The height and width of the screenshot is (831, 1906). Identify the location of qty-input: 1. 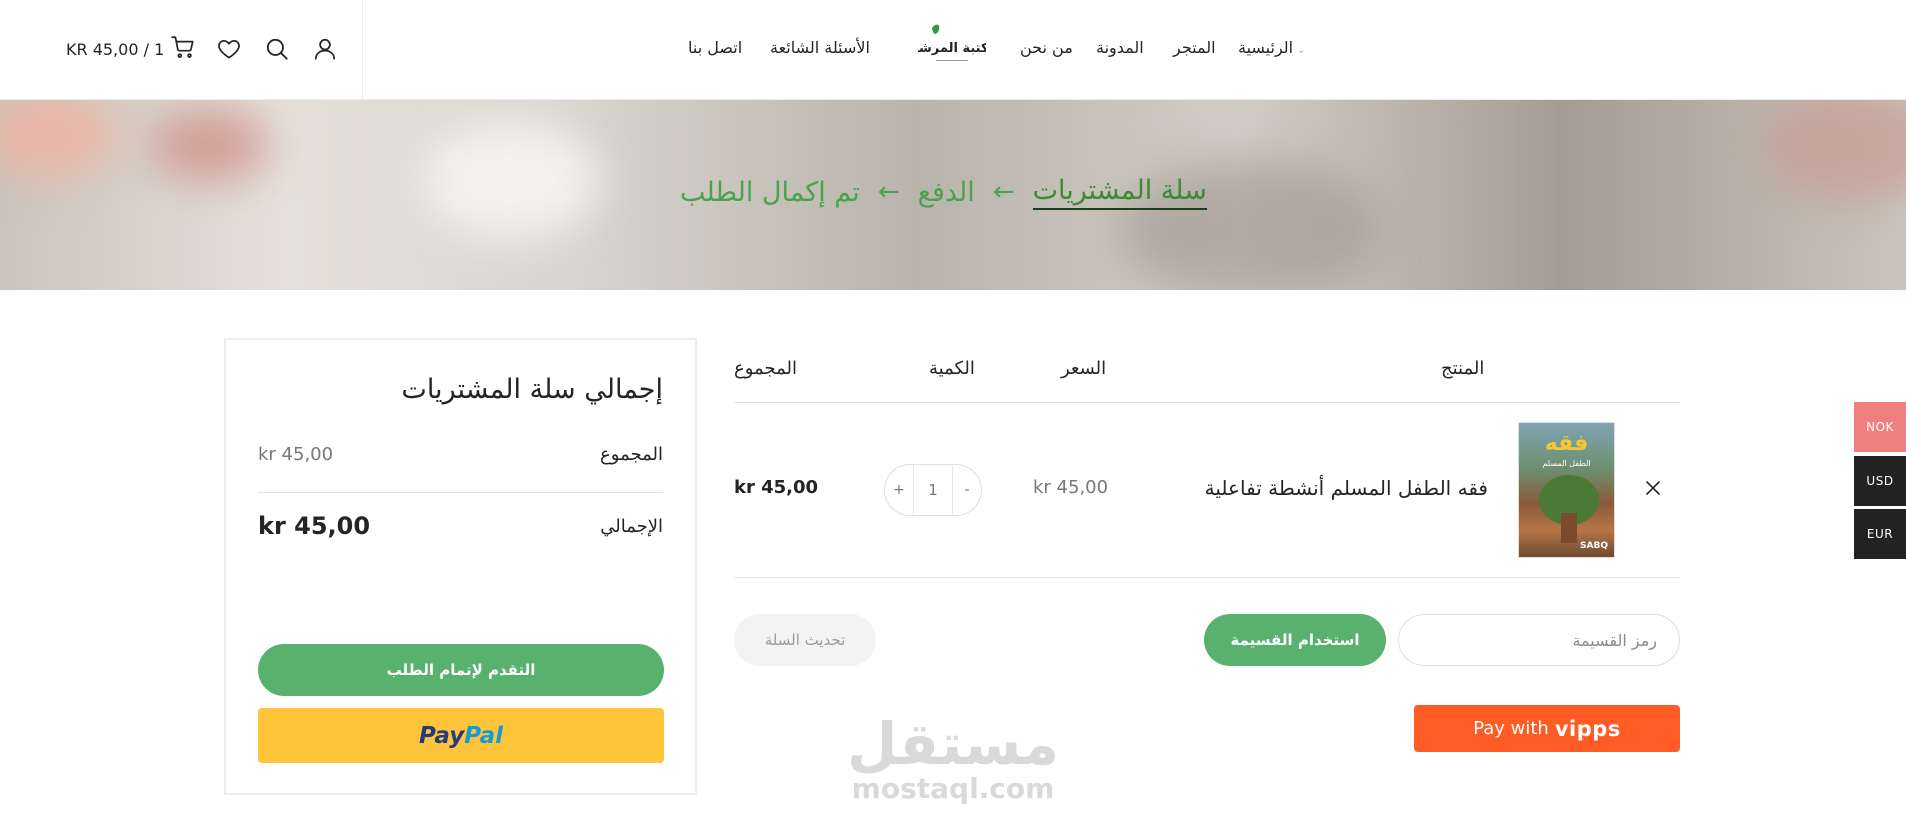
(933, 490).